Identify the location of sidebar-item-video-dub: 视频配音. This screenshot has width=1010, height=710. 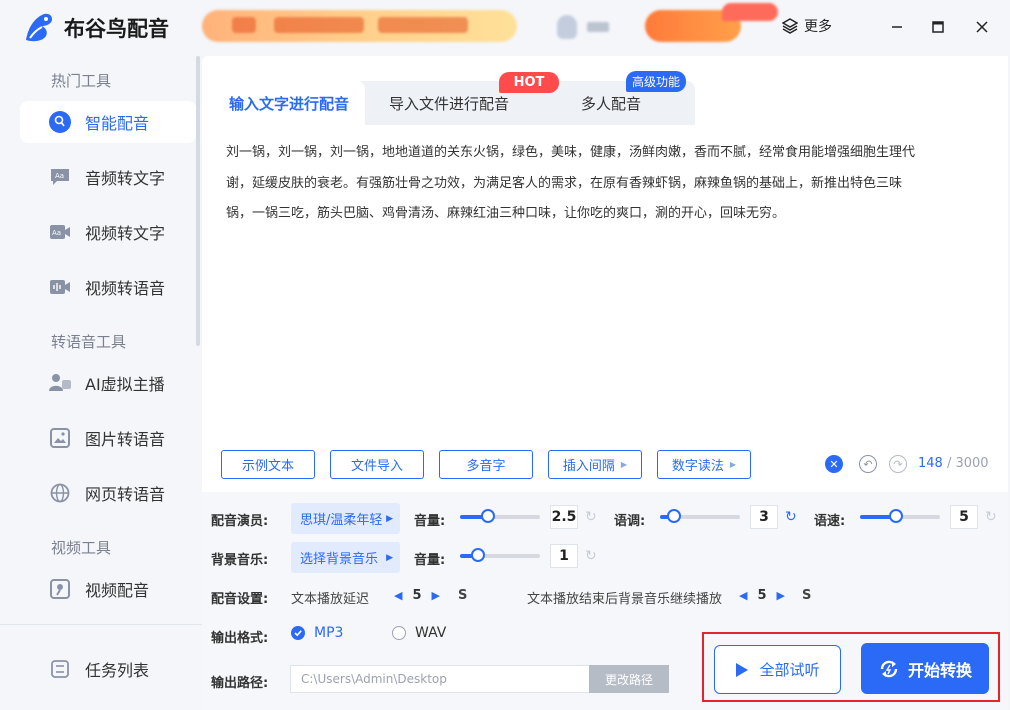
(108, 589).